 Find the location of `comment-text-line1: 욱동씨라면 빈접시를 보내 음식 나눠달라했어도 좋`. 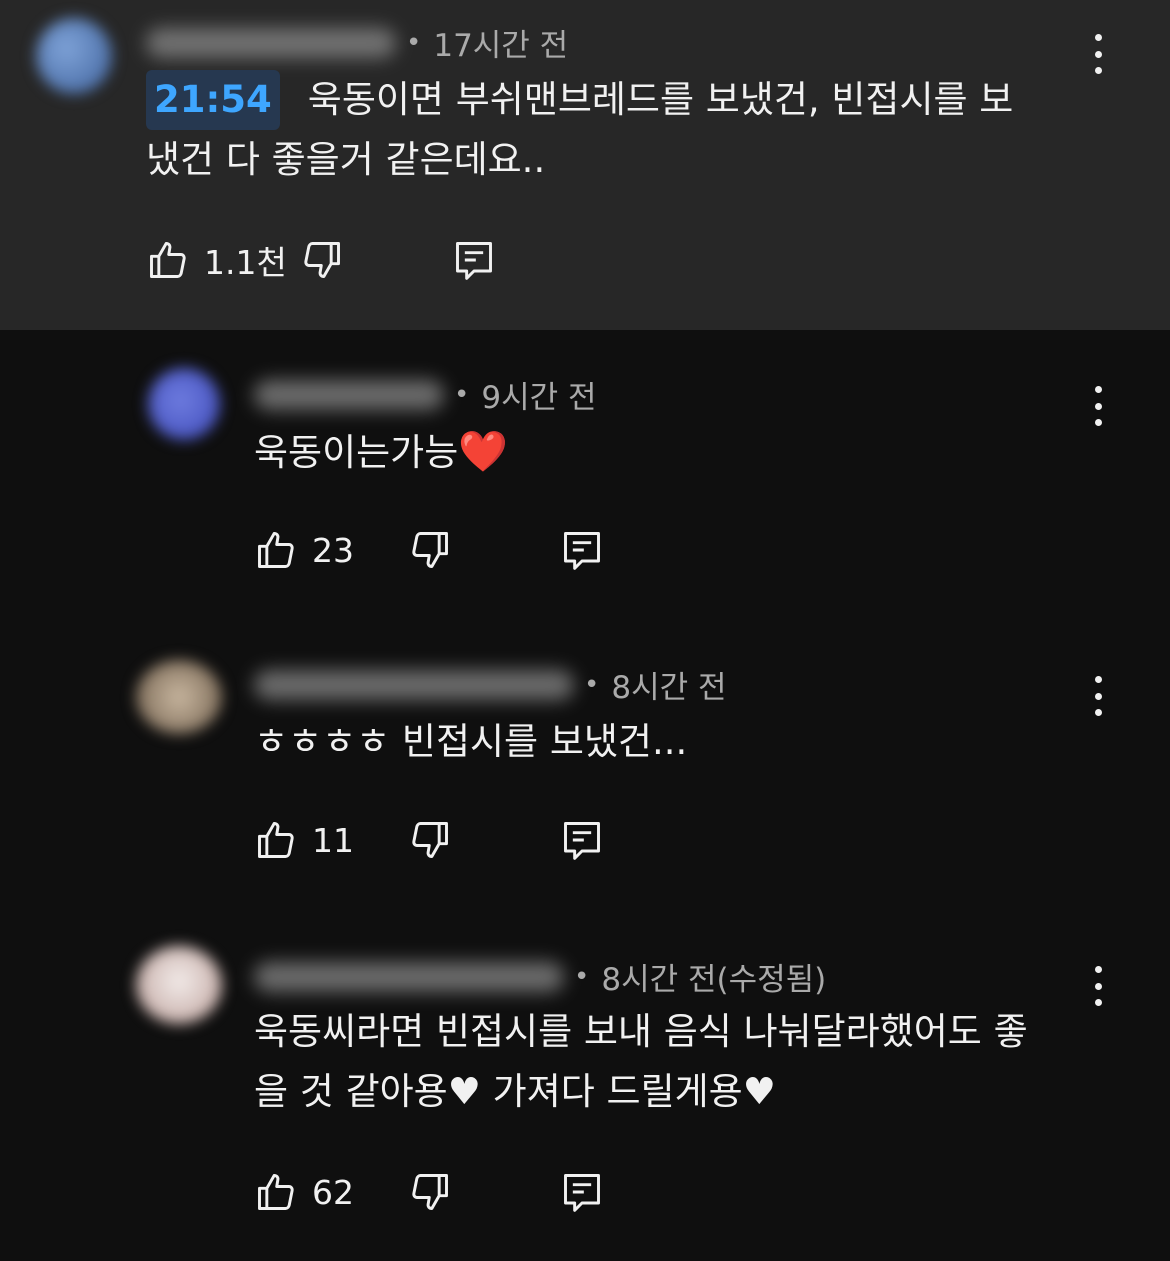

comment-text-line1: 욱동씨라면 빈접시를 보내 음식 나눠달라했어도 좋 is located at coordinates (641, 1031).